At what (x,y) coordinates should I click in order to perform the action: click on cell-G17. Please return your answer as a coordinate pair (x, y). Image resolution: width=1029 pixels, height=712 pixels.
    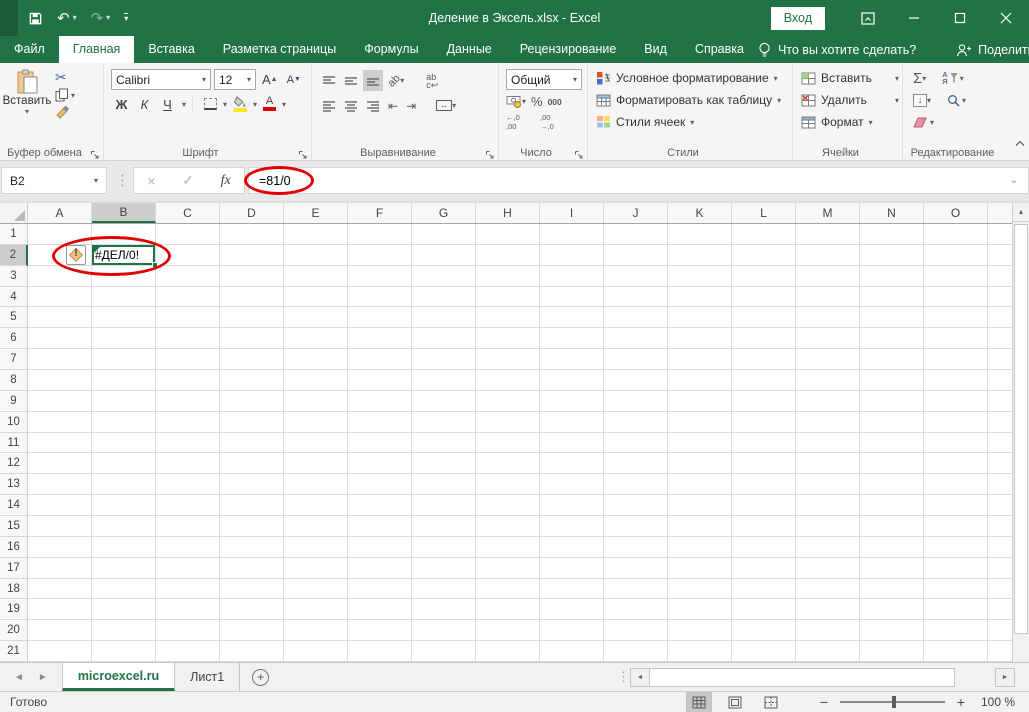
    Looking at the image, I should click on (444, 568).